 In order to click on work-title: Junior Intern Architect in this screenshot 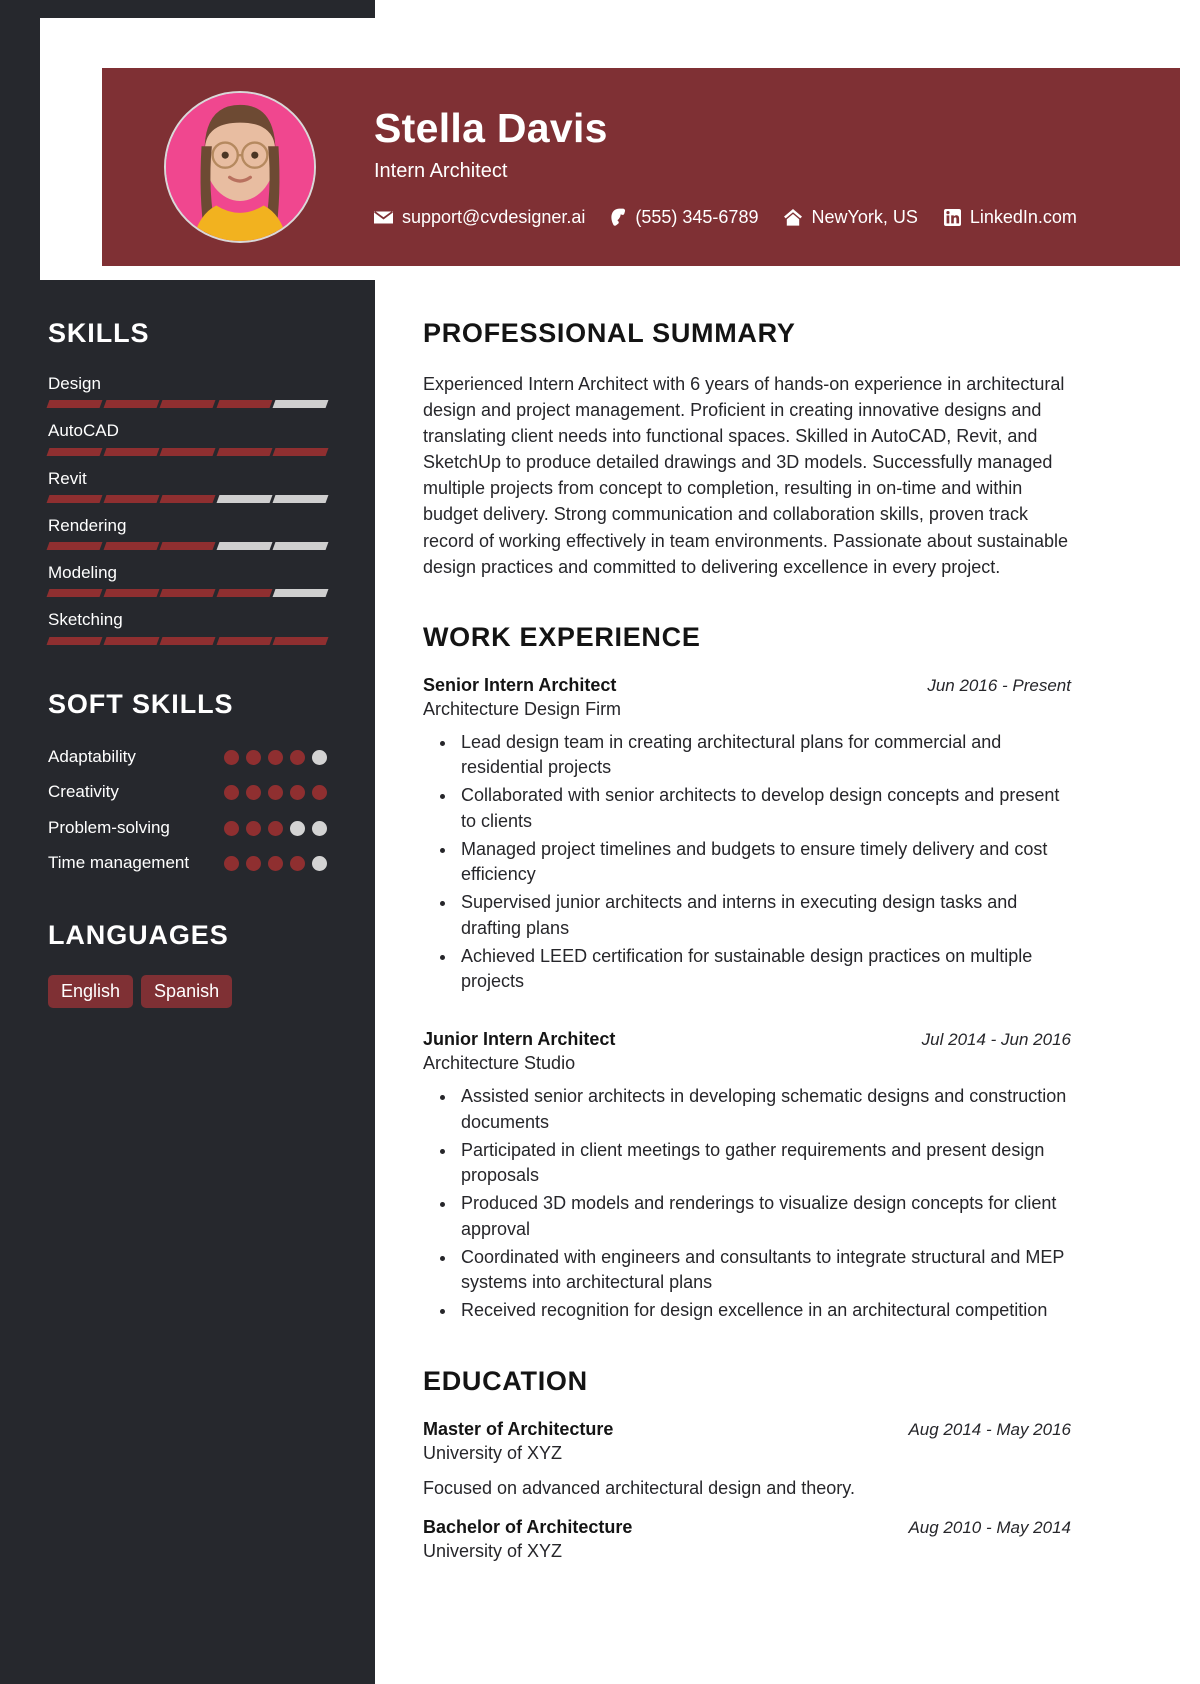, I will do `click(519, 1039)`.